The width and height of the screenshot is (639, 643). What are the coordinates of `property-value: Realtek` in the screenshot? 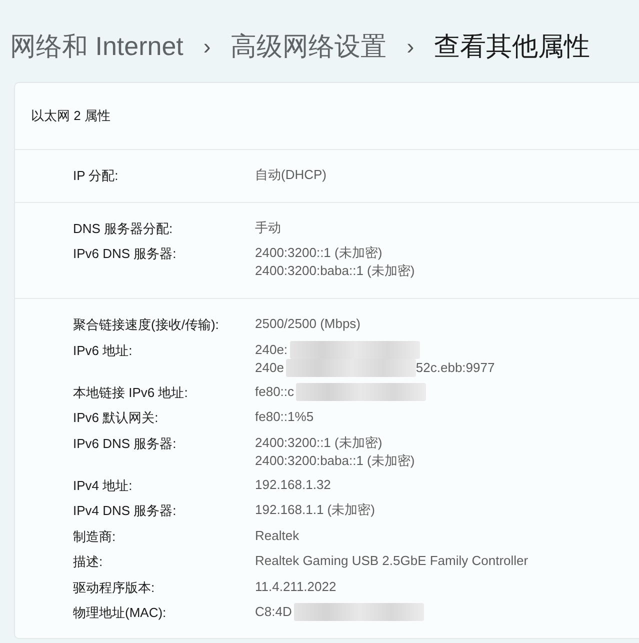 It's located at (277, 535).